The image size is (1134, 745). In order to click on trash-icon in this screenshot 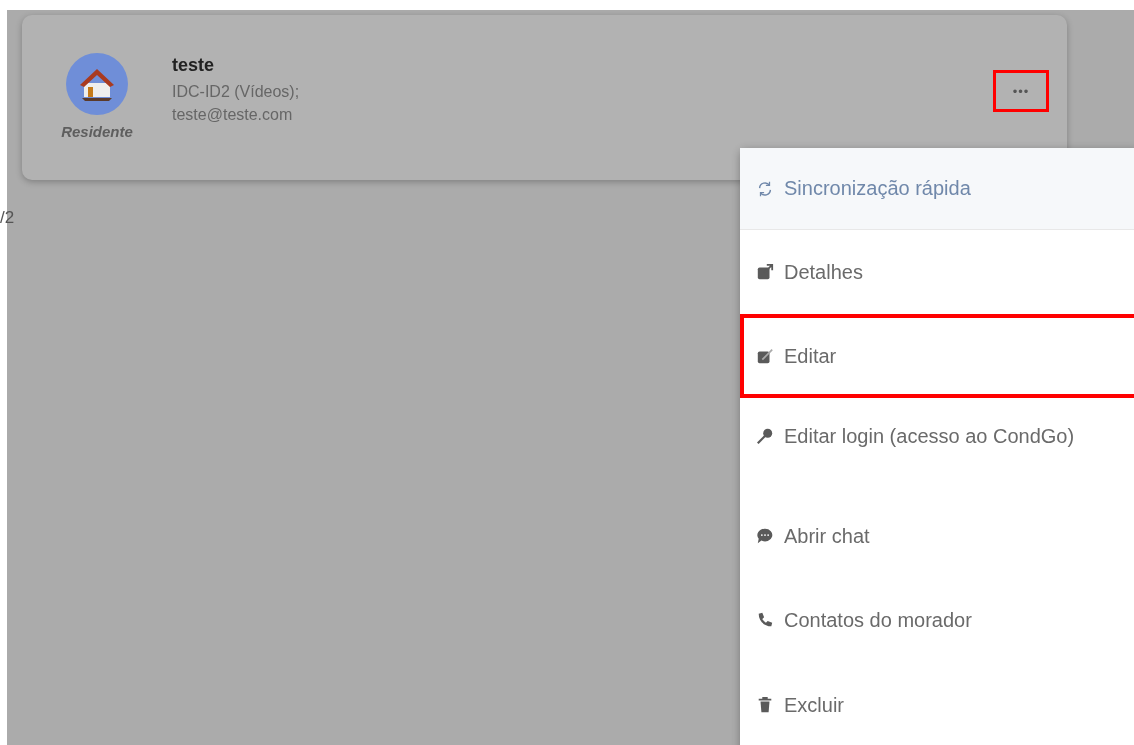, I will do `click(765, 705)`.